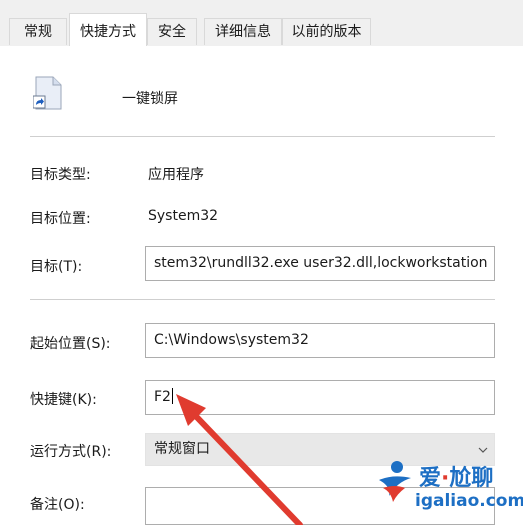 The height and width of the screenshot is (525, 523). Describe the element at coordinates (471, 478) in the screenshot. I see `watermark-brand-right: 尬聊` at that location.